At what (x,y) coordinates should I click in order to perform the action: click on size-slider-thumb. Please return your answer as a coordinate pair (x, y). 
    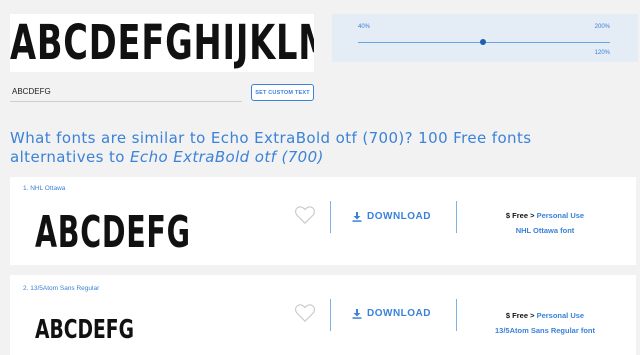
    Looking at the image, I should click on (483, 42).